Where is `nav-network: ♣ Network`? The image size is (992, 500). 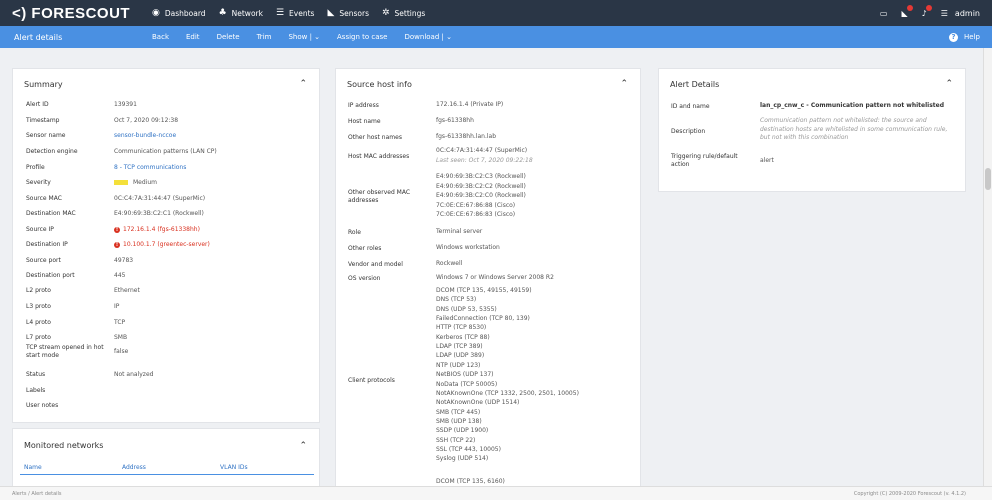
nav-network: ♣ Network is located at coordinates (241, 13).